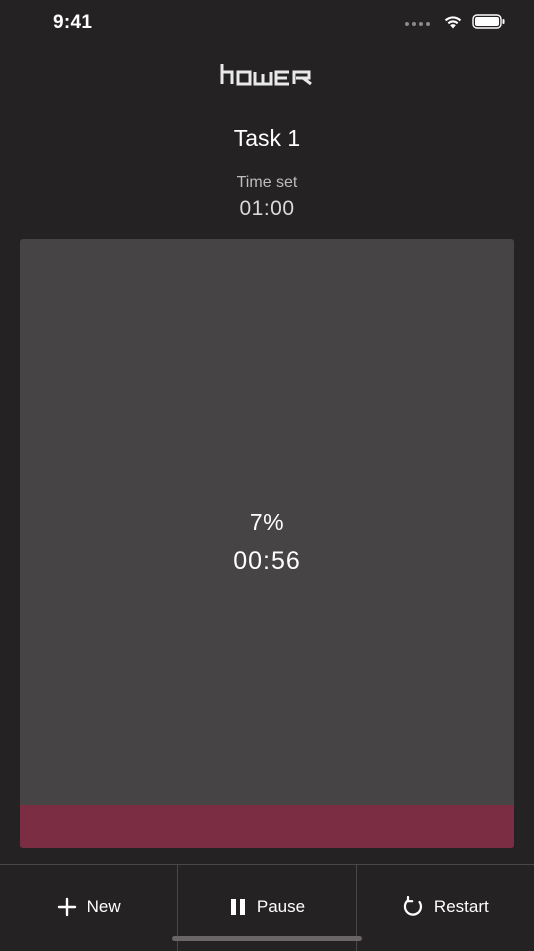  Describe the element at coordinates (238, 907) in the screenshot. I see `pause-icon` at that location.